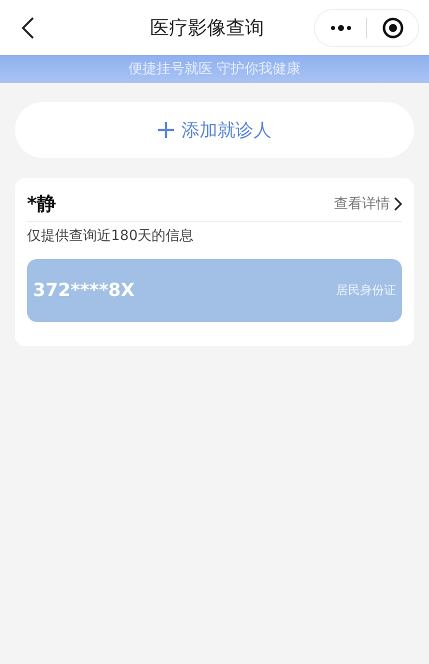  Describe the element at coordinates (207, 28) in the screenshot. I see `window-title: 医疗影像查询` at that location.